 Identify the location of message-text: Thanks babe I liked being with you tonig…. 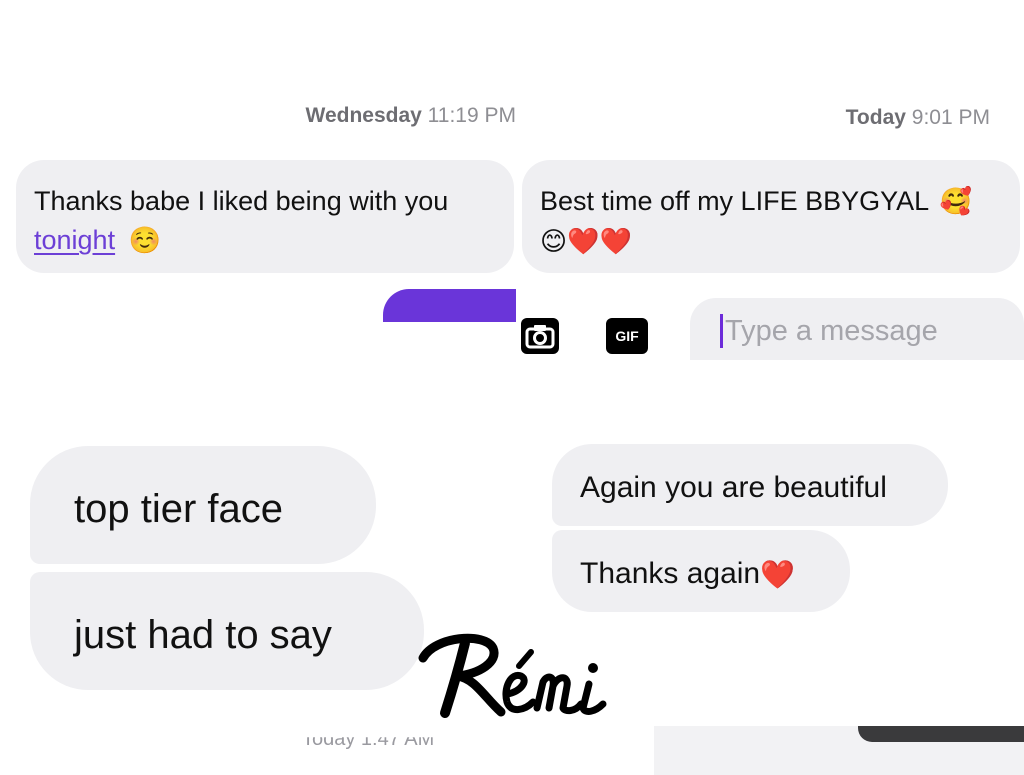
(265, 221).